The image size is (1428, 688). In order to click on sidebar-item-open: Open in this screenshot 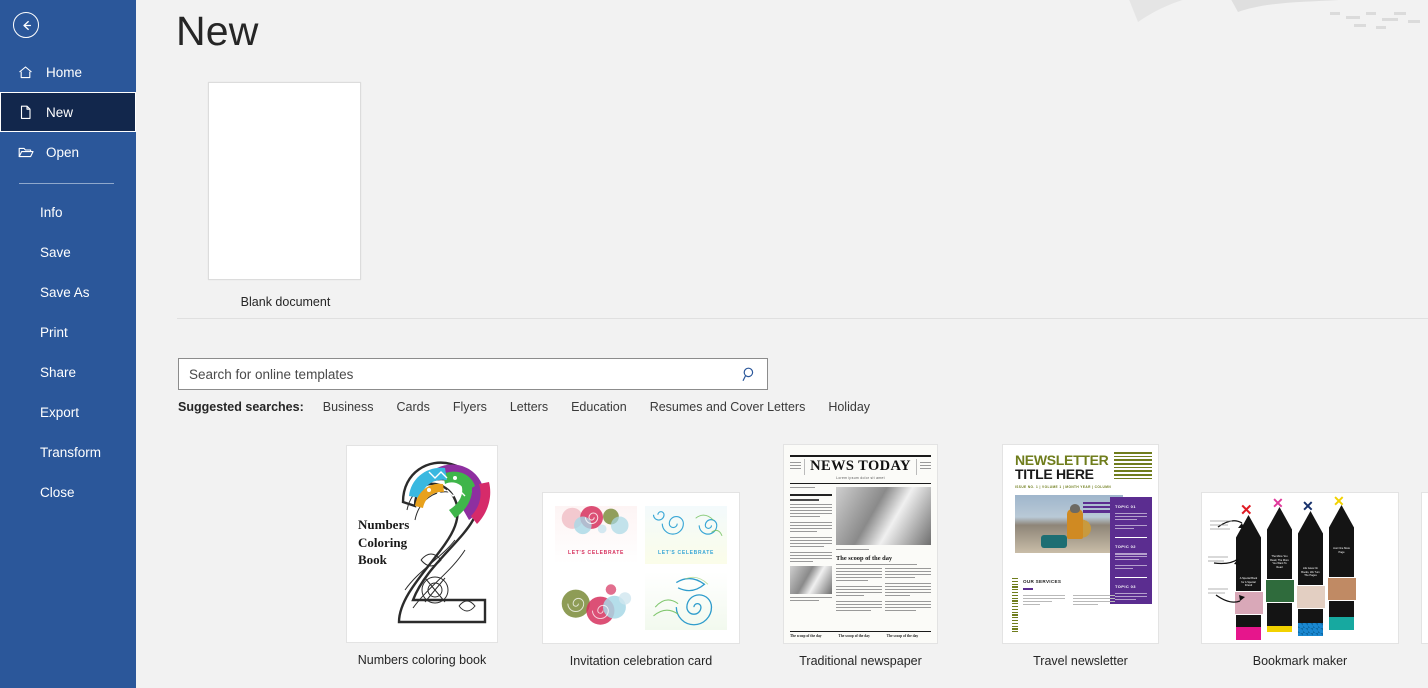, I will do `click(68, 152)`.